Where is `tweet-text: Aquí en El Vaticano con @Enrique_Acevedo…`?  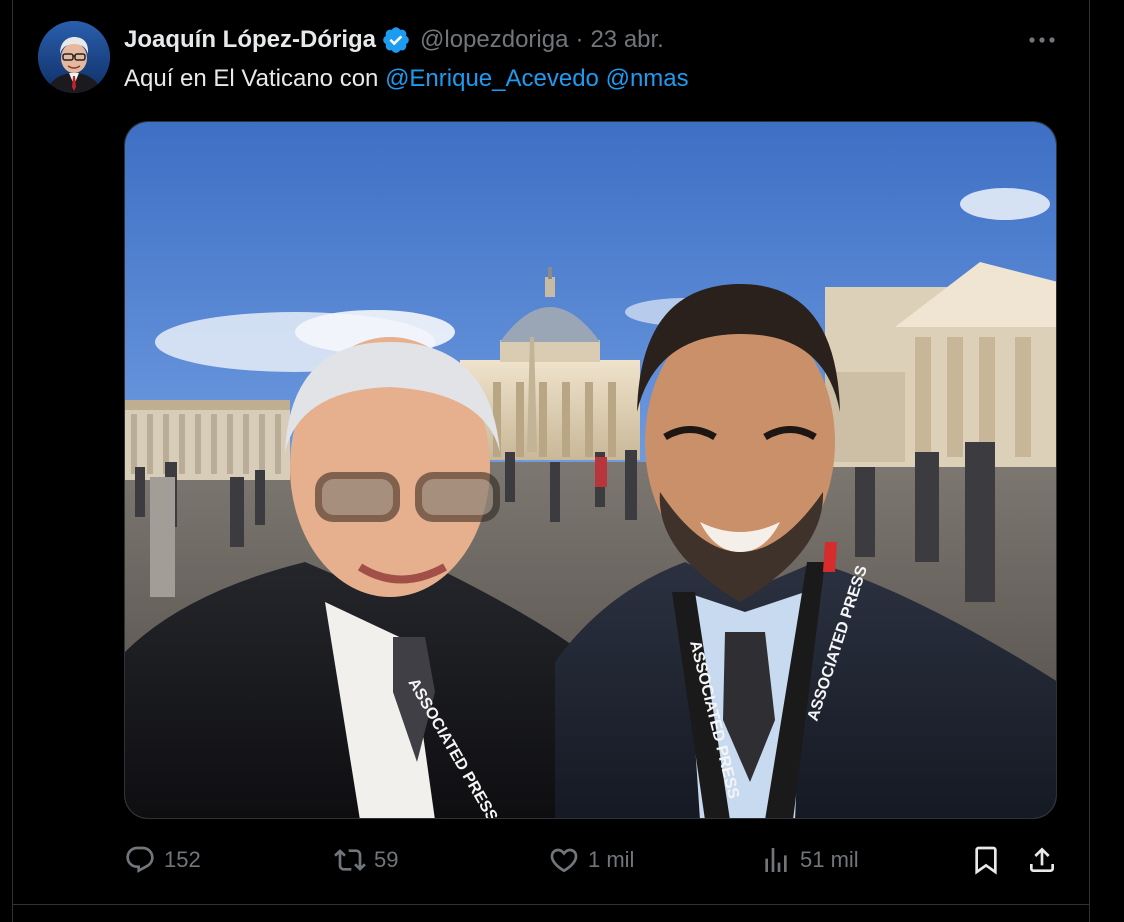 tweet-text: Aquí en El Vaticano con @Enrique_Acevedo… is located at coordinates (406, 79).